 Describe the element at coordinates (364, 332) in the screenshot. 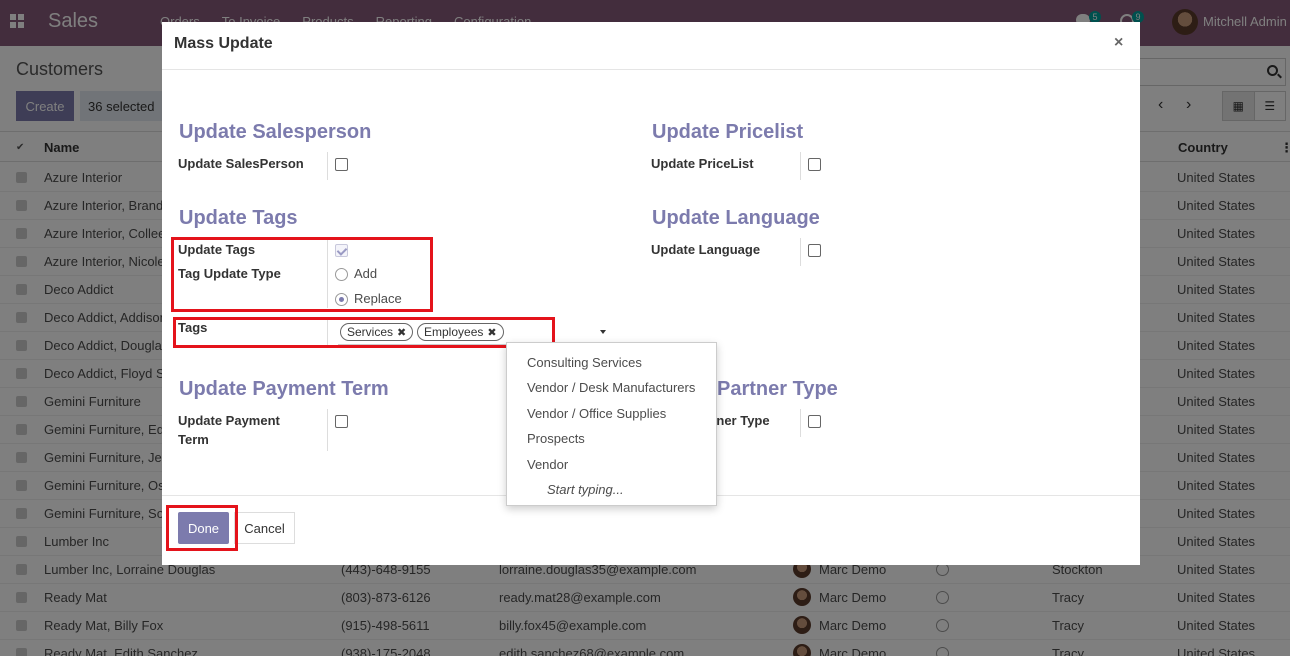

I see `highlight-box-tags-field` at that location.